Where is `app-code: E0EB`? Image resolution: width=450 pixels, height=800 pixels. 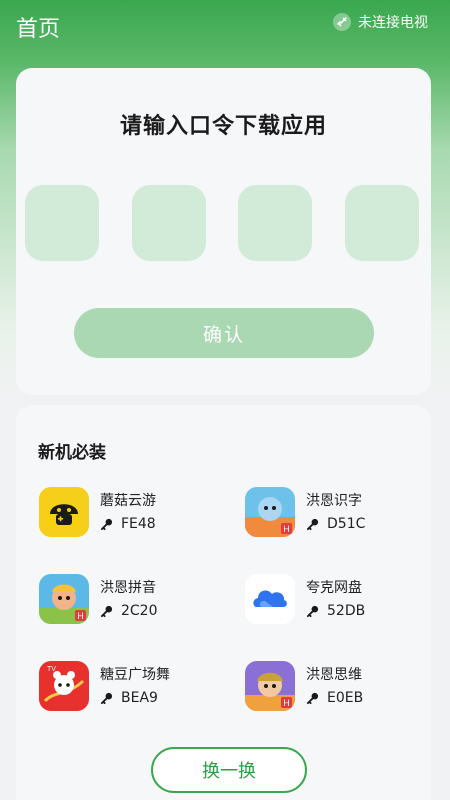 app-code: E0EB is located at coordinates (334, 698).